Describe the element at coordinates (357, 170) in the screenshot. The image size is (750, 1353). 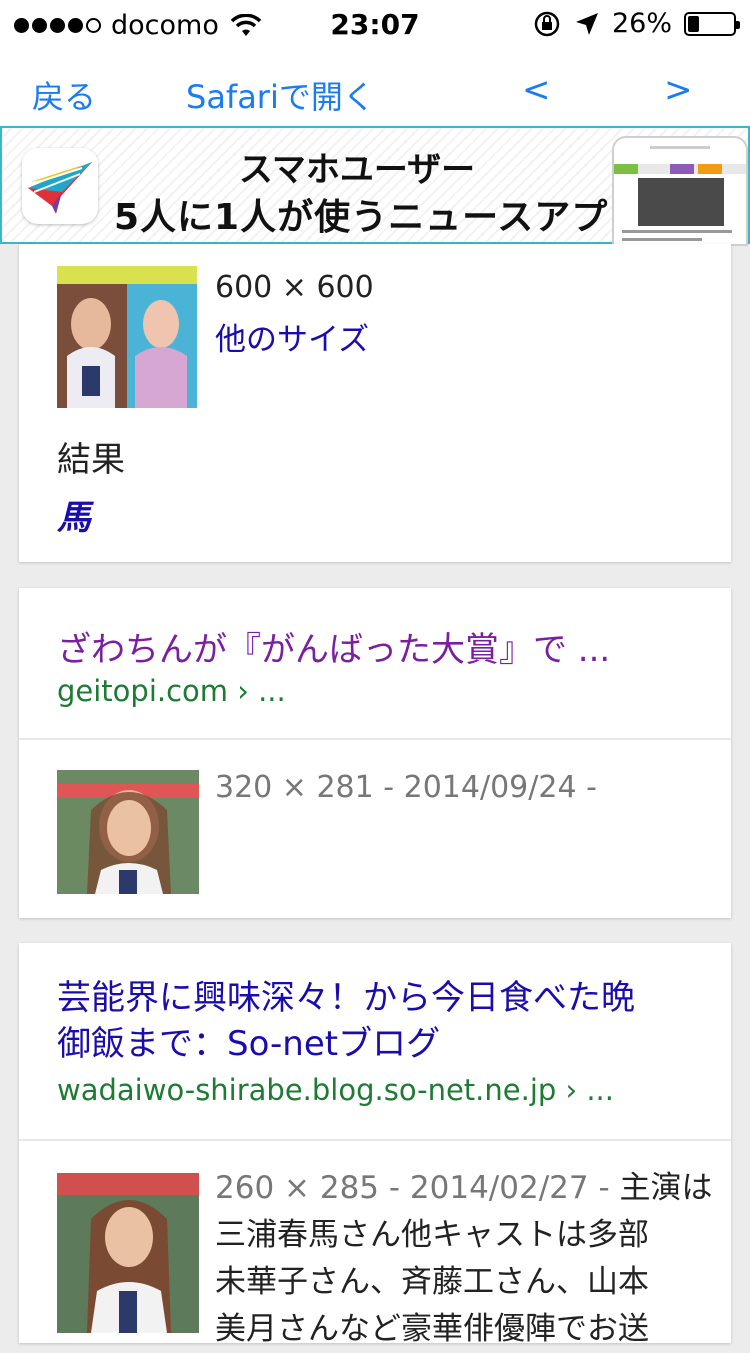
I see `ad-headline: スマホユーザー` at that location.